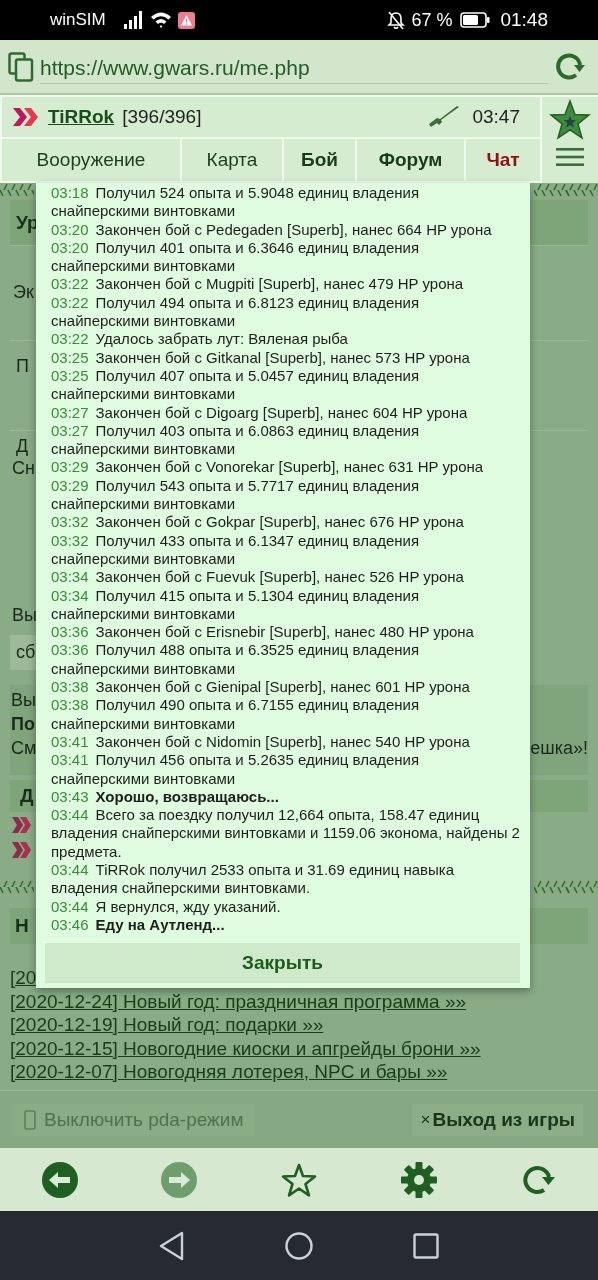 This screenshot has height=1280, width=598. What do you see at coordinates (299, 1048) in the screenshot?
I see `news-link: [2020-12-15] Новогодние киоски и апгрейды брони »»` at bounding box center [299, 1048].